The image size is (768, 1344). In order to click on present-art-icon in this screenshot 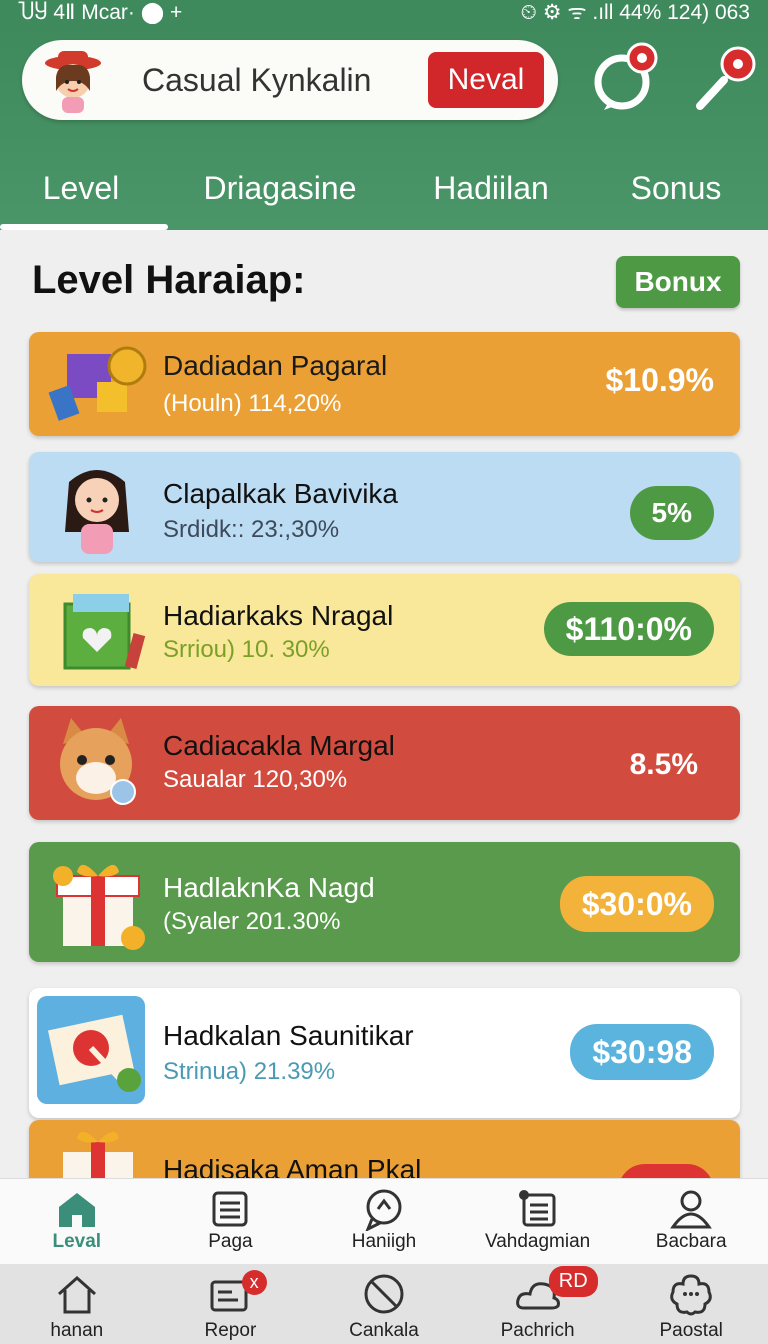, I will do `click(96, 902)`.